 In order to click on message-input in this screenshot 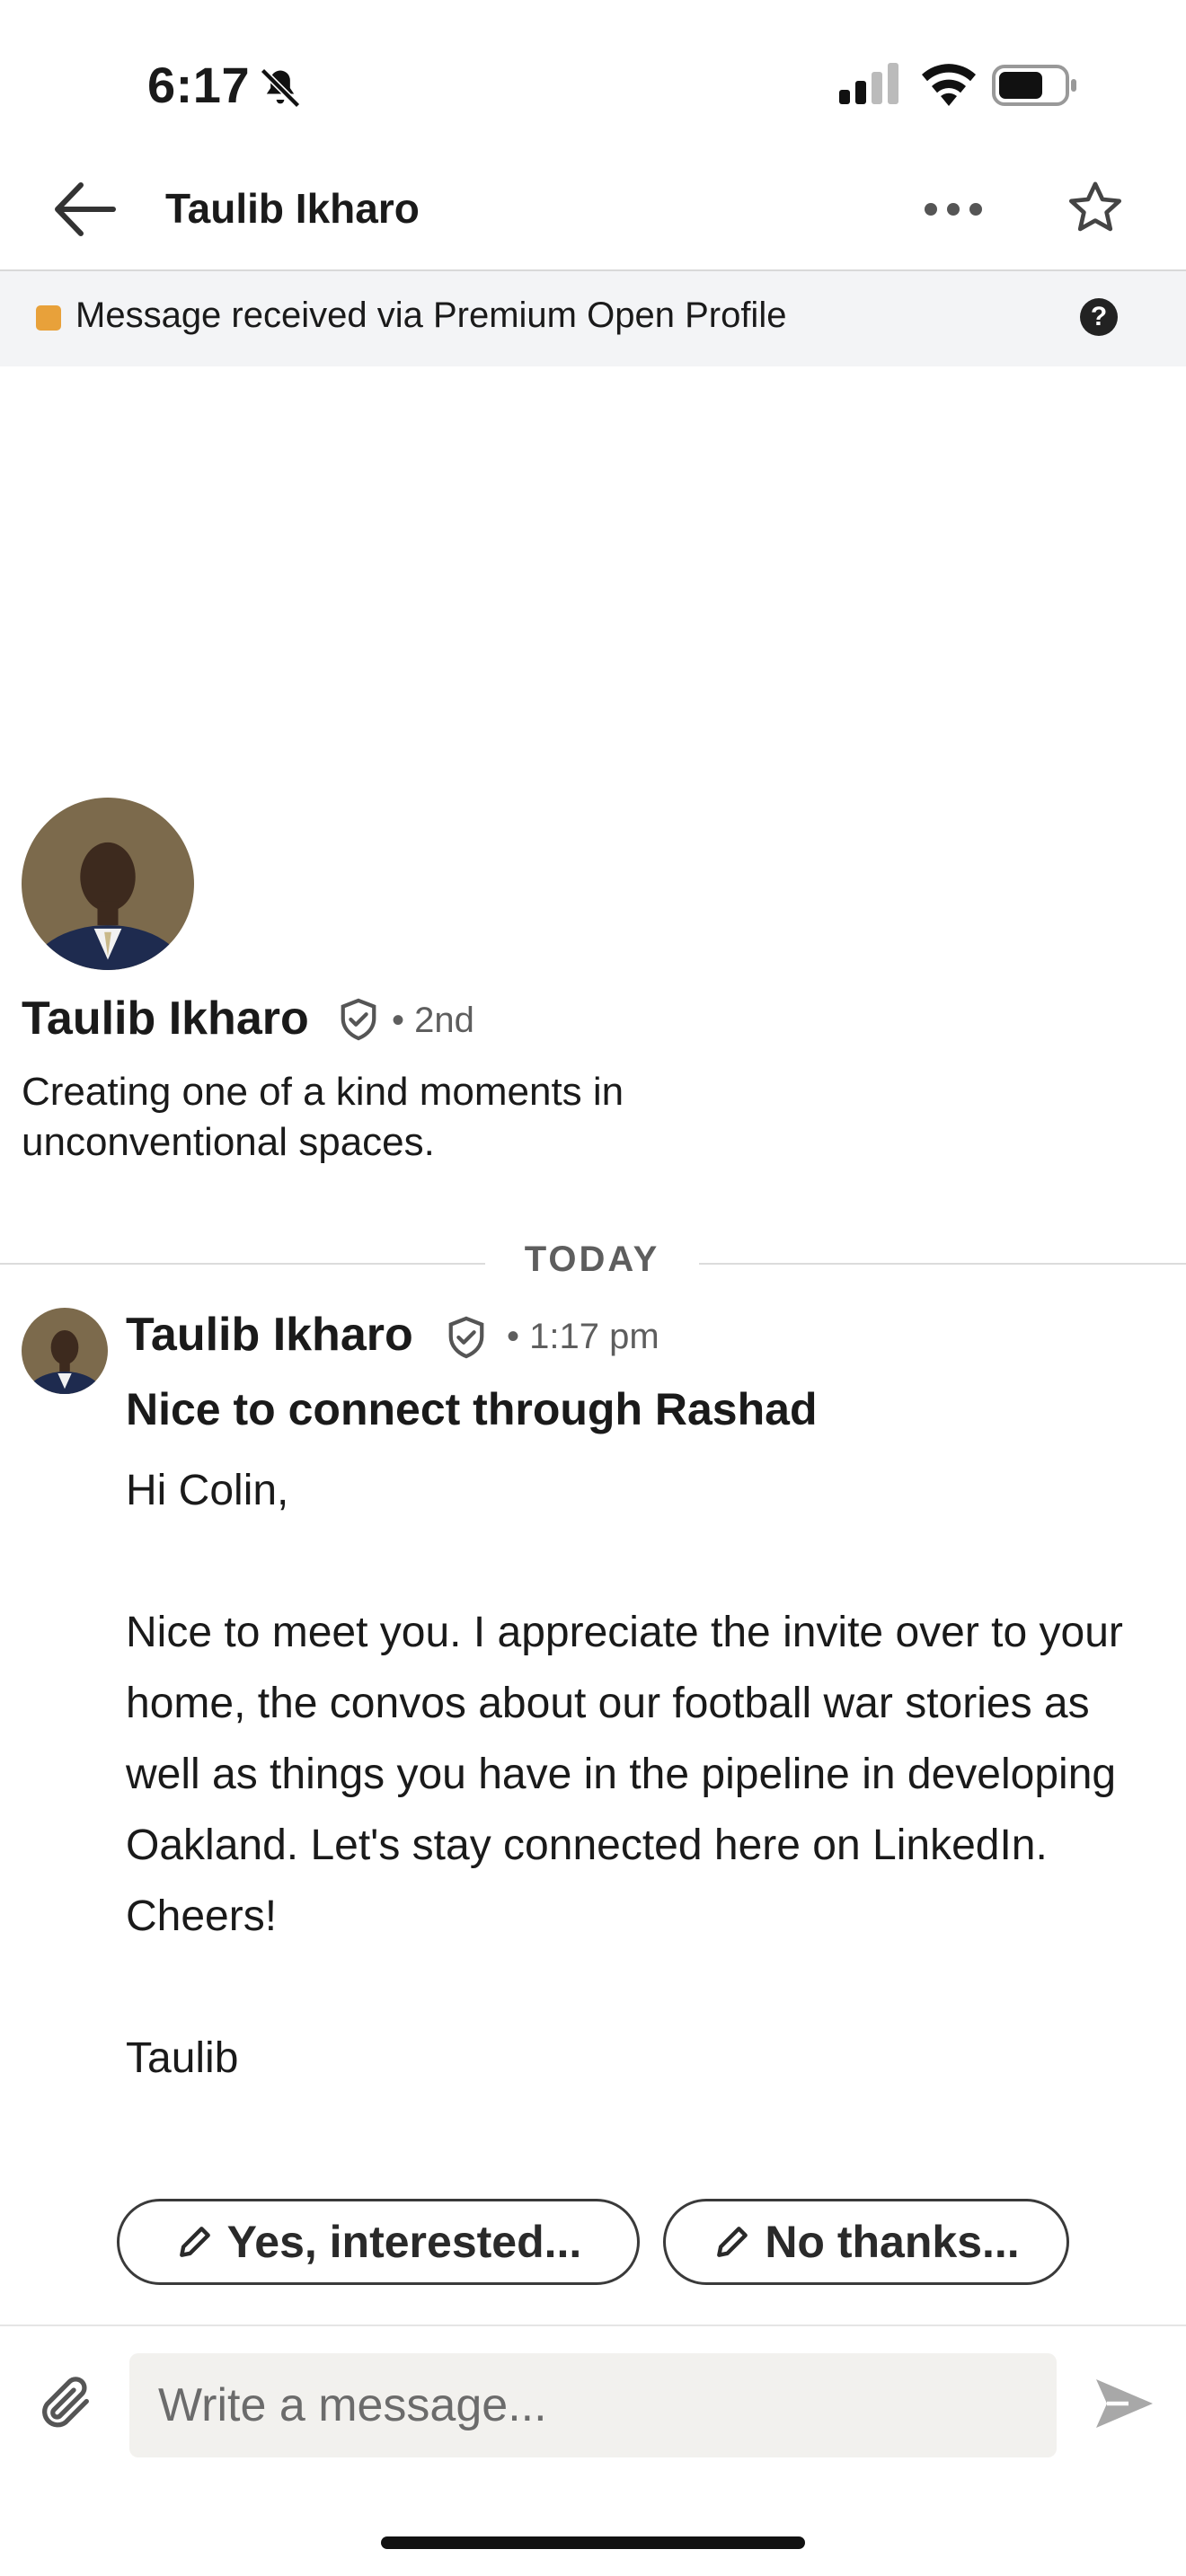, I will do `click(593, 2405)`.